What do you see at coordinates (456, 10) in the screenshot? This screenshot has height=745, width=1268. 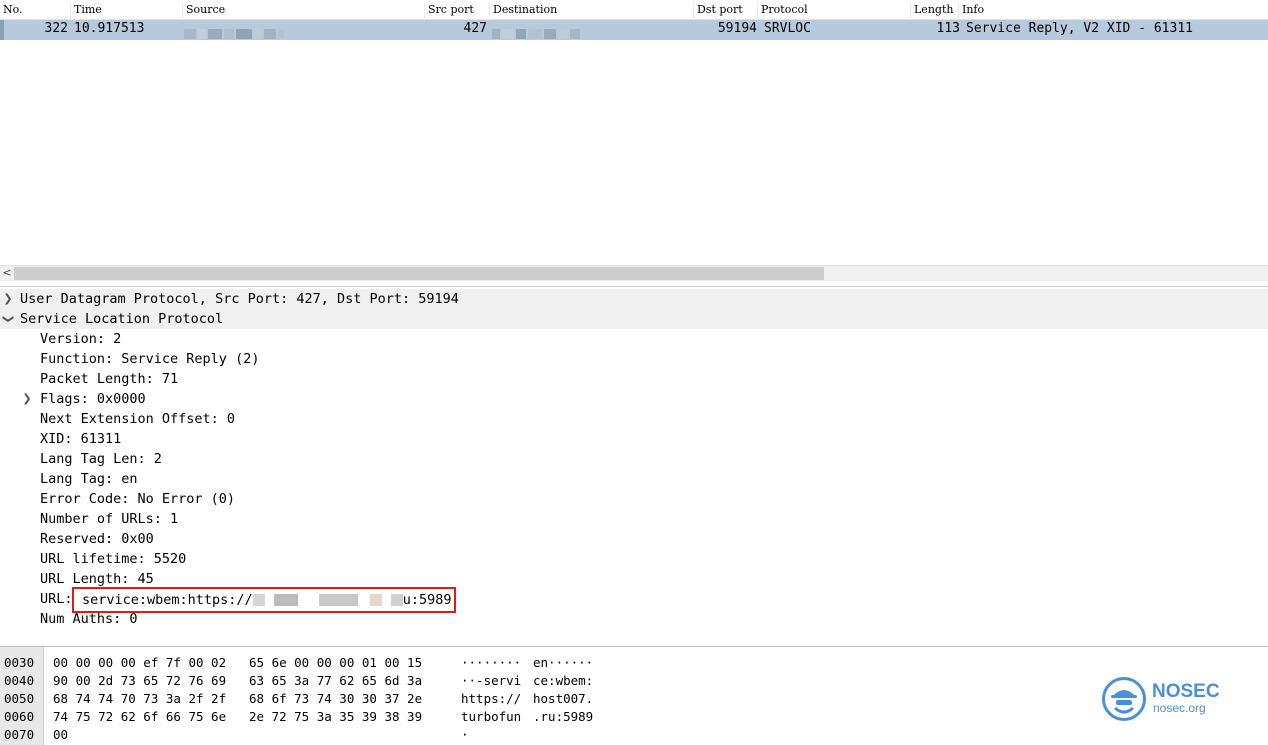 I see `column-header-src-port: Src port` at bounding box center [456, 10].